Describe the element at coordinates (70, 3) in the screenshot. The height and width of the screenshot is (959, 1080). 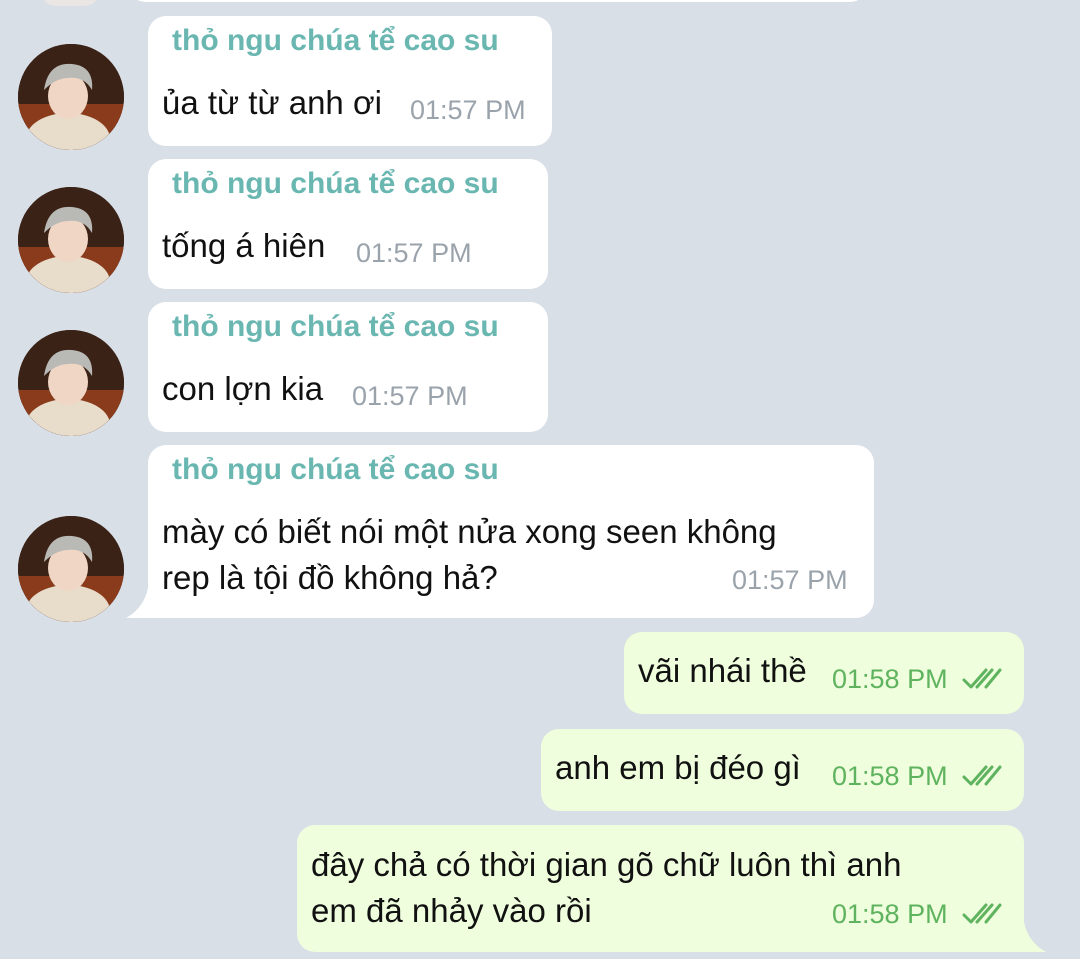
I see `previous-avatar-partial` at that location.